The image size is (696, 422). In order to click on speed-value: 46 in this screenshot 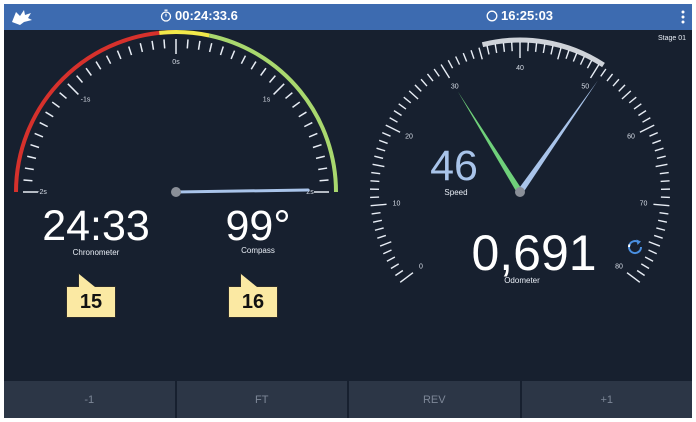, I will do `click(454, 166)`.